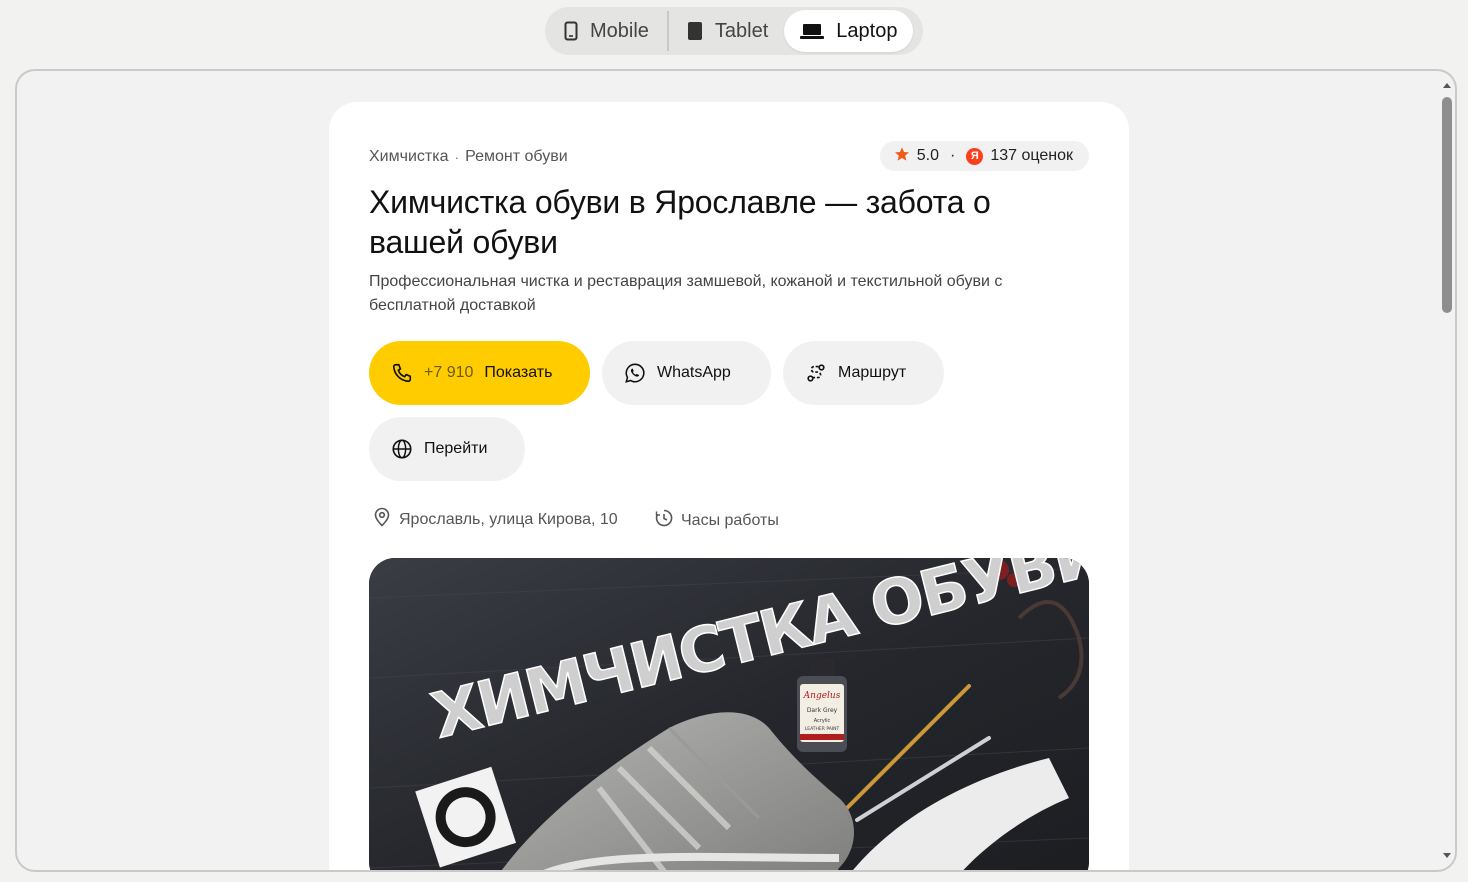 The width and height of the screenshot is (1468, 882). Describe the element at coordinates (902, 156) in the screenshot. I see `star-icon` at that location.